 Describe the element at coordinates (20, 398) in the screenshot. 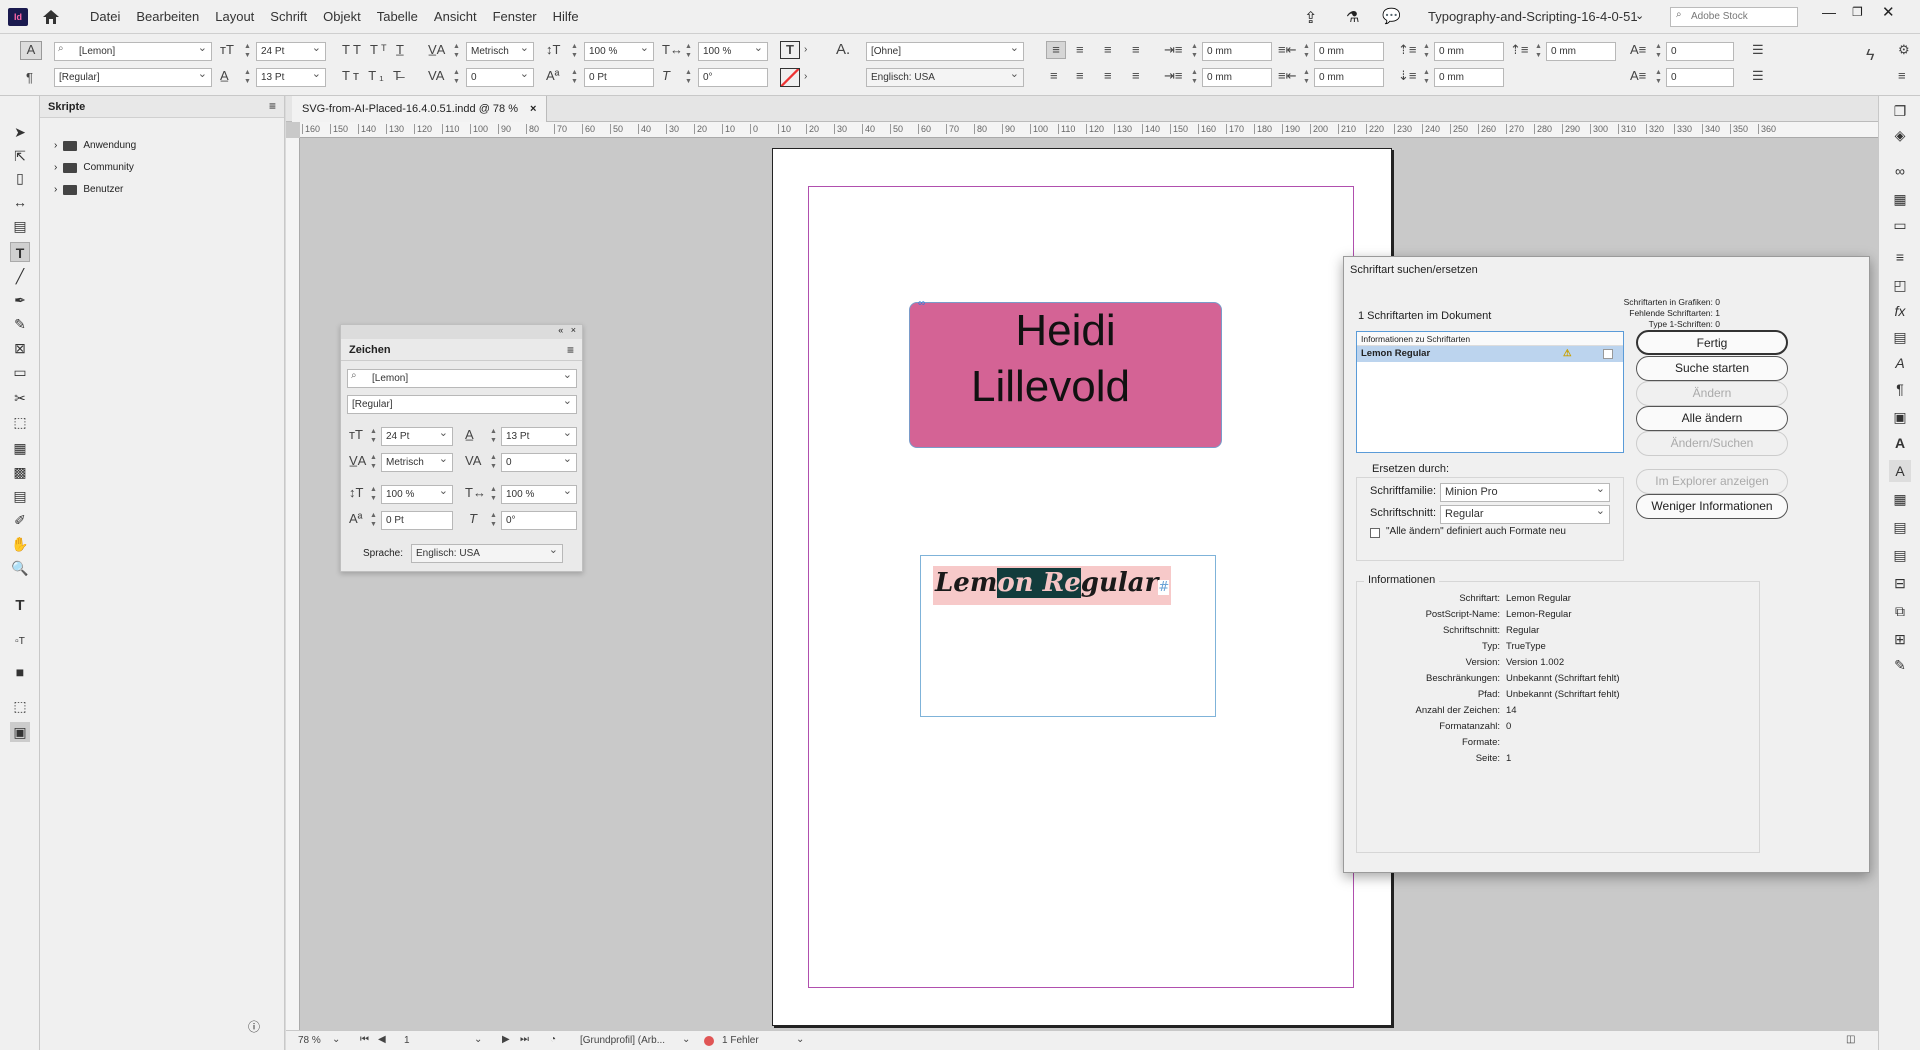

I see `scissors-tool-icon: ✂` at that location.